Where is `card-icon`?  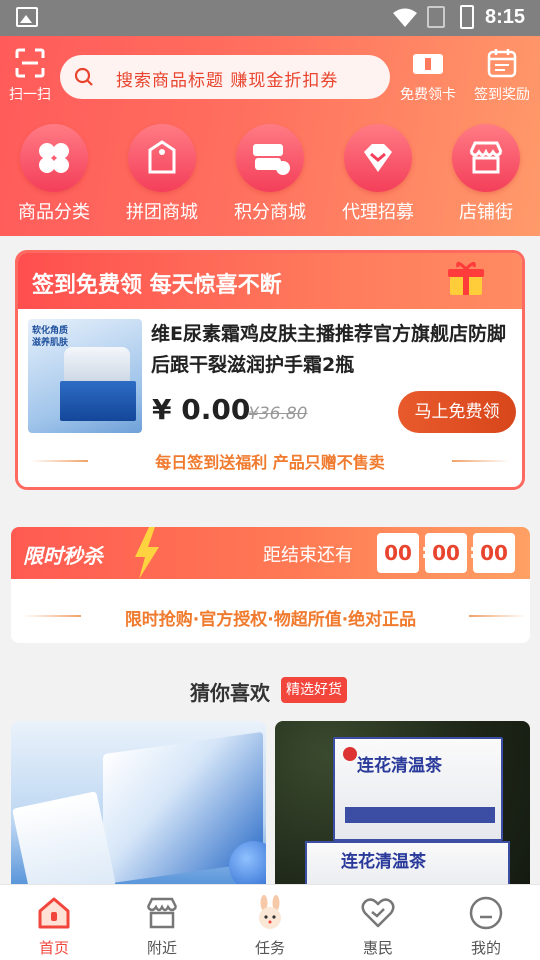
card-icon is located at coordinates (428, 64).